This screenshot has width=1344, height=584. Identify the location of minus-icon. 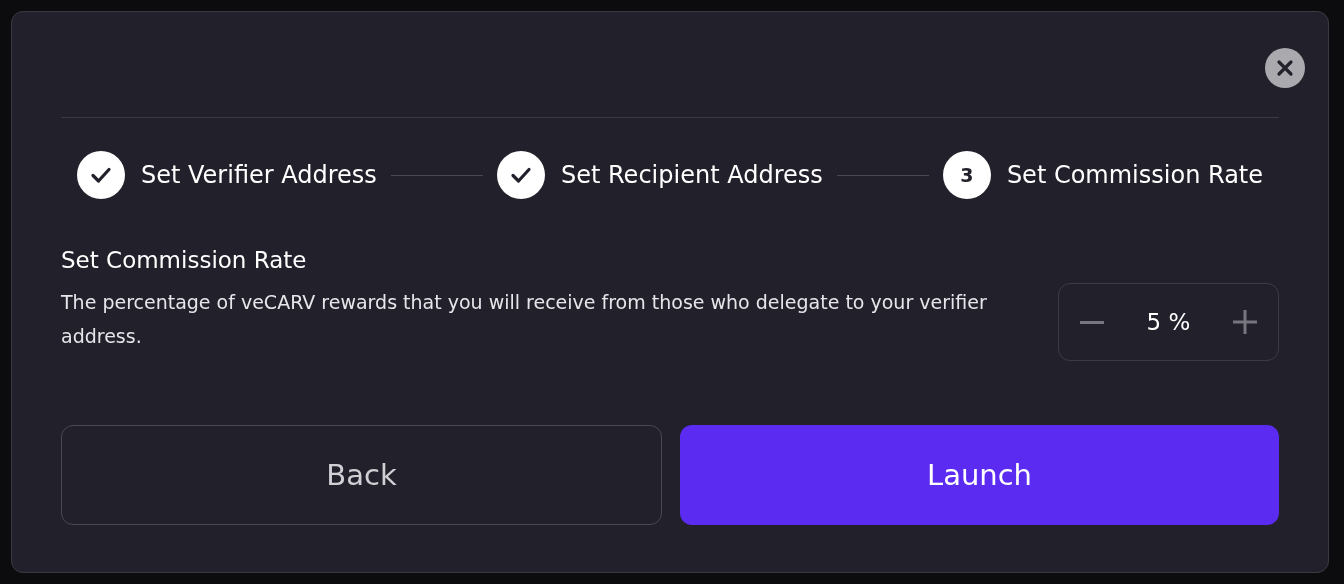
(1092, 322).